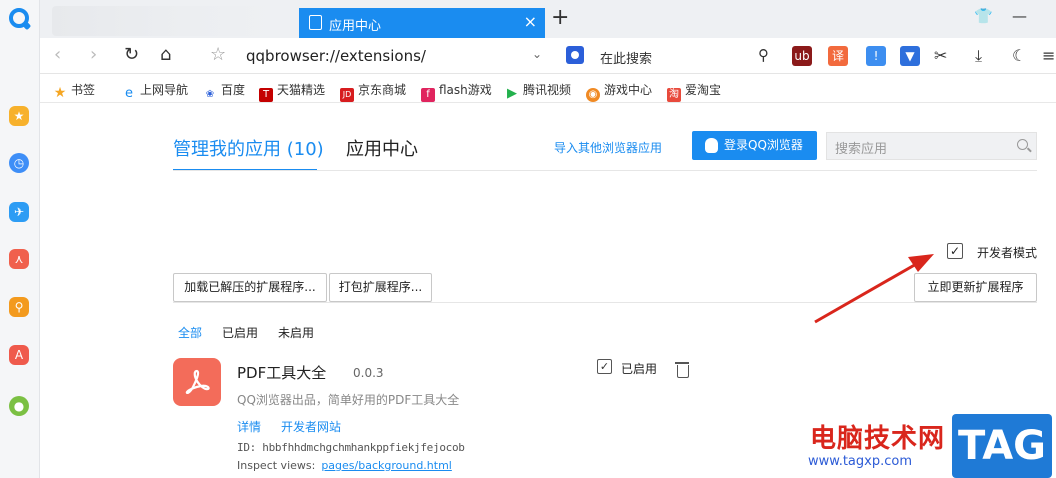 The width and height of the screenshot is (1056, 478). I want to click on qq-browser-logo-icon, so click(19, 18).